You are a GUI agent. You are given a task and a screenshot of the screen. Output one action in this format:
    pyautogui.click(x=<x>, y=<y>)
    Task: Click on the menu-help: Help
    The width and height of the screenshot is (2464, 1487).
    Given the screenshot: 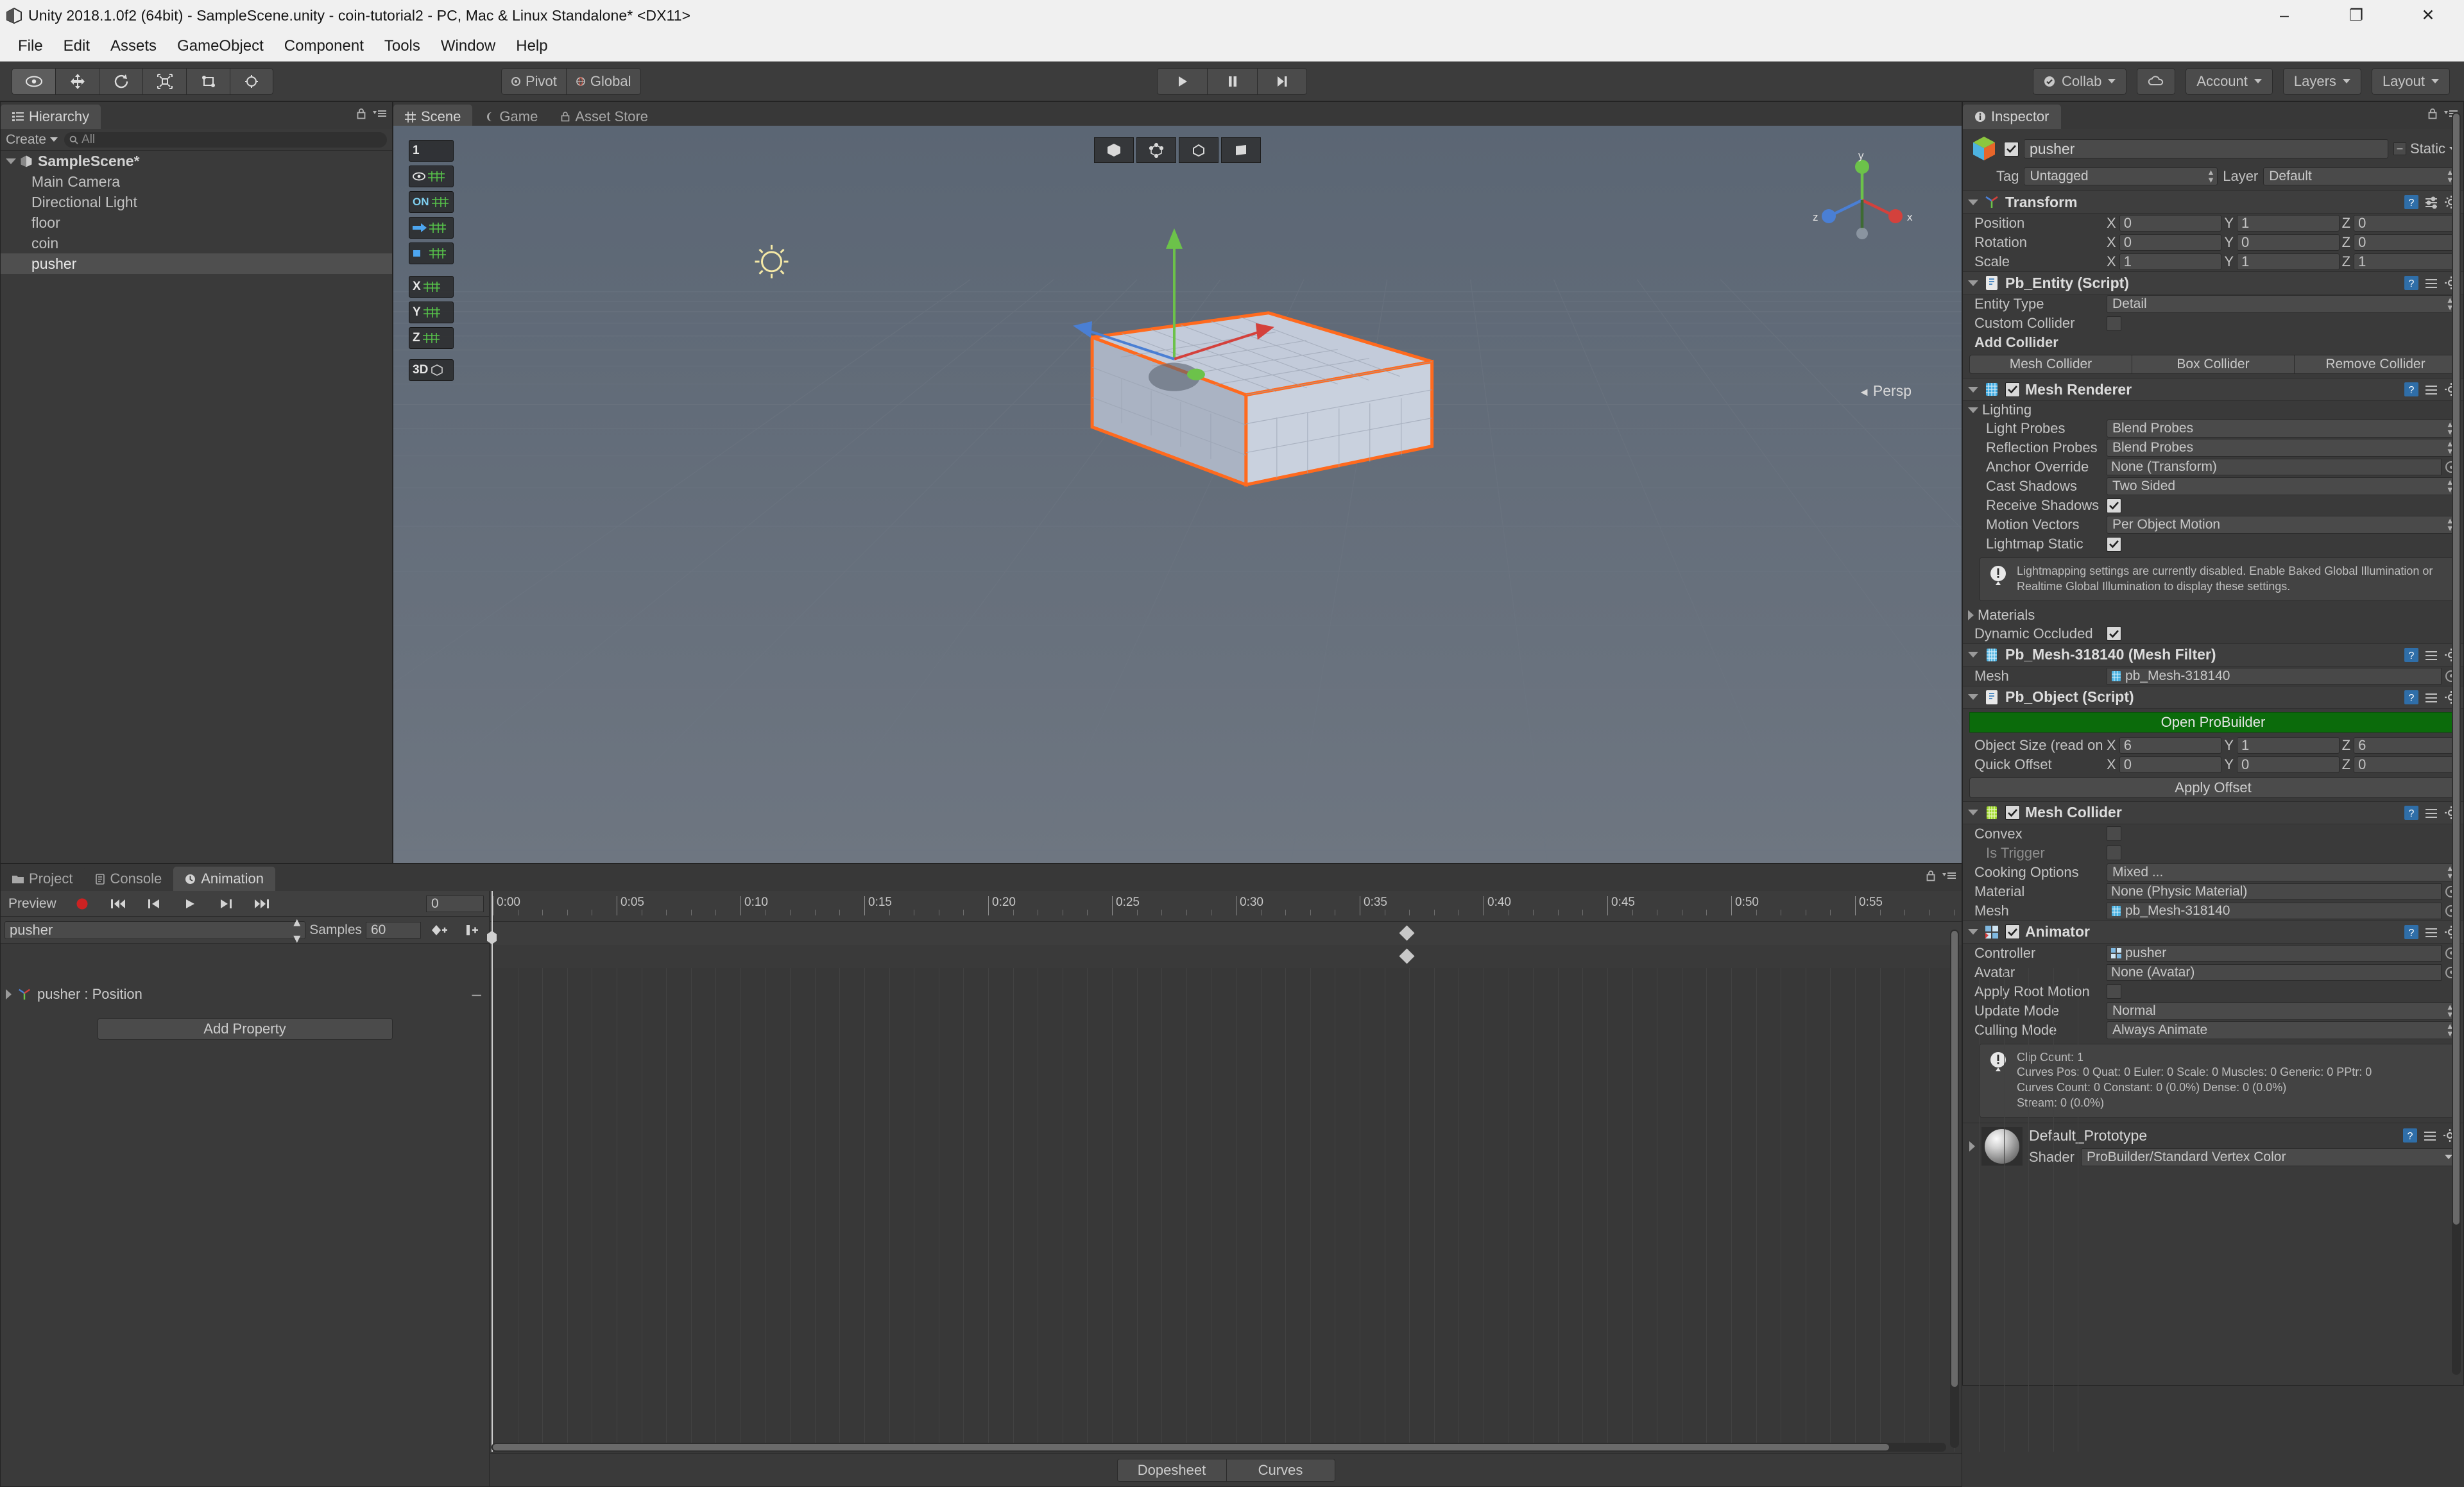 What is the action you would take?
    pyautogui.click(x=532, y=46)
    